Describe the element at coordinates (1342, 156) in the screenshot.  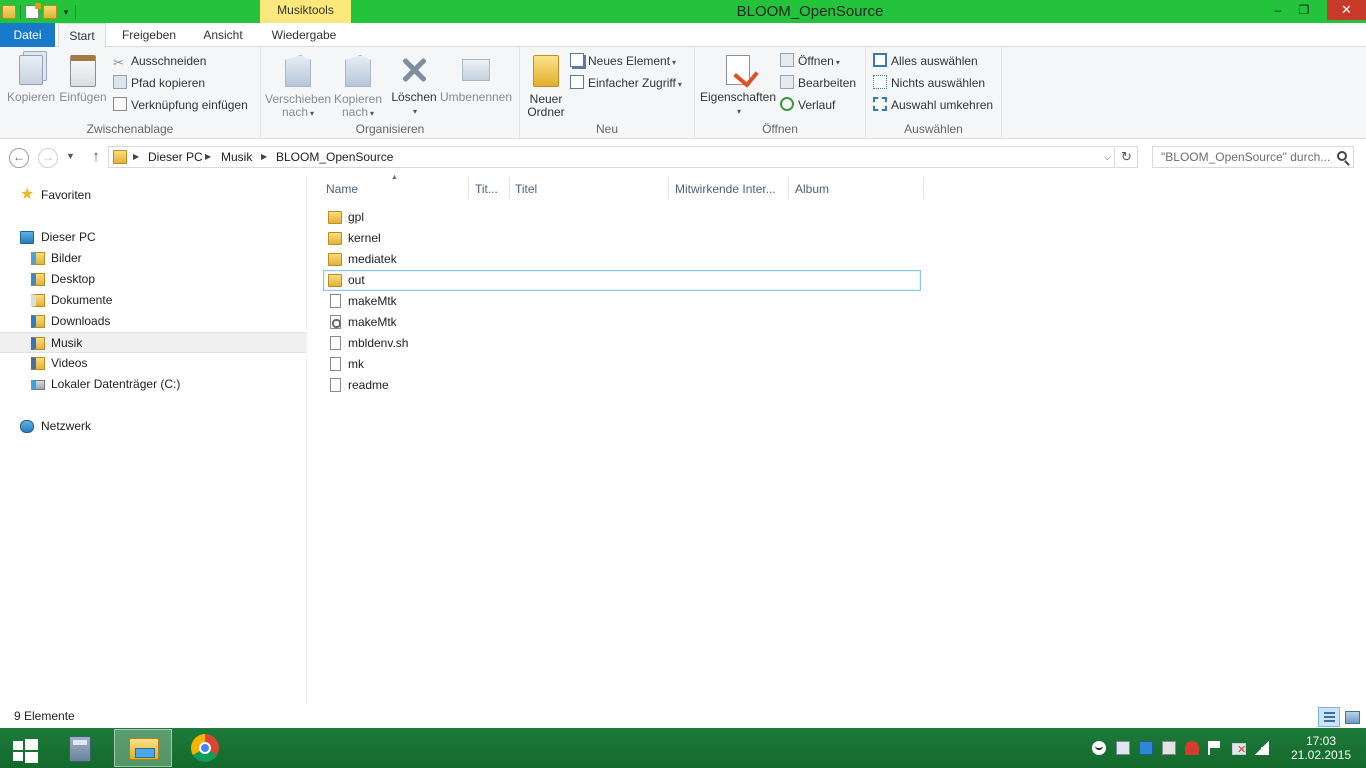
I see `search-icon` at that location.